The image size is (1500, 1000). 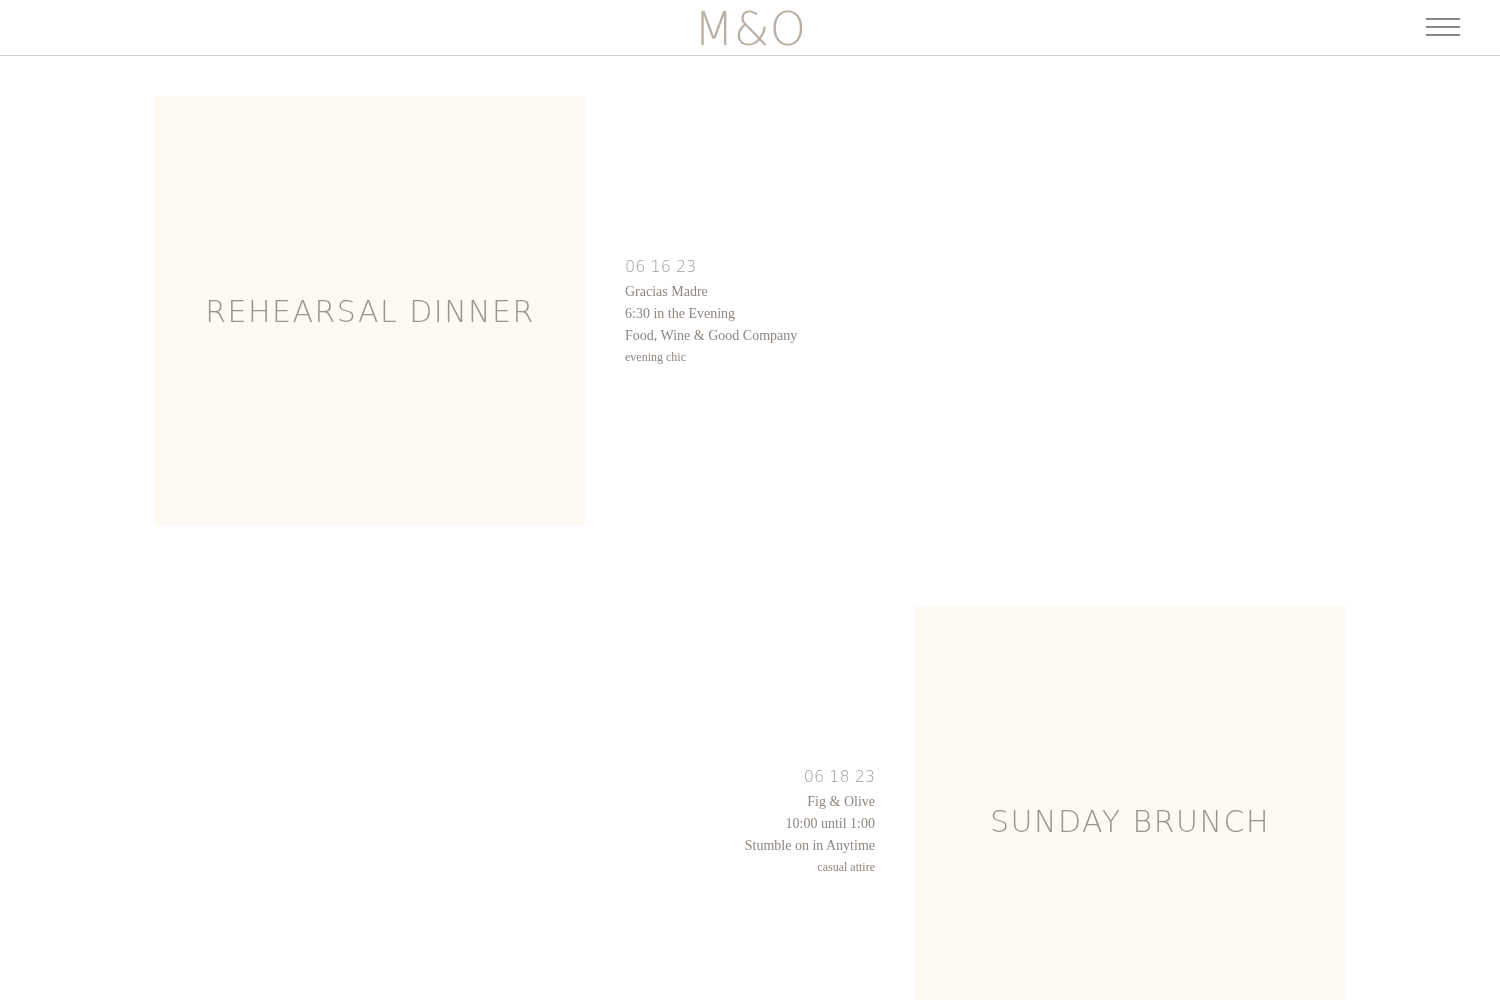 I want to click on menu-icon, so click(x=1443, y=27).